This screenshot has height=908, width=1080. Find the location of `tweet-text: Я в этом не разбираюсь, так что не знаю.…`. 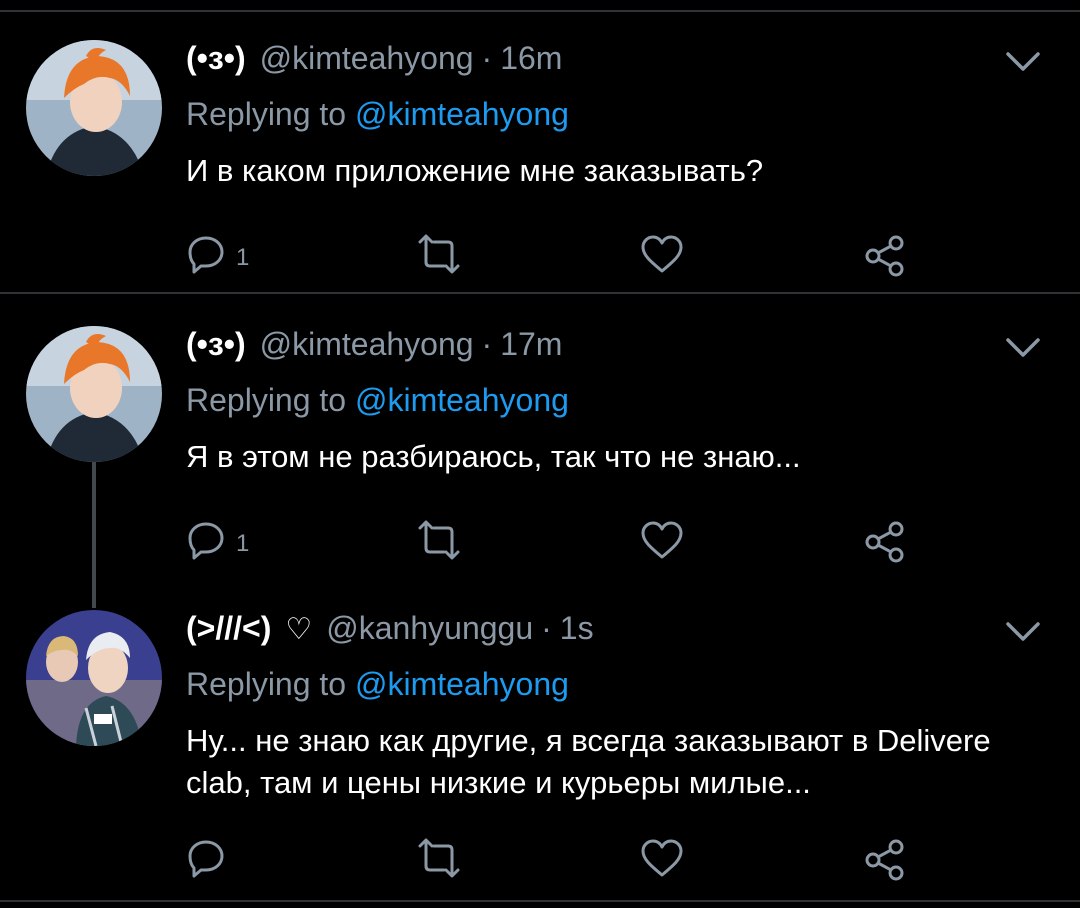

tweet-text: Я в этом не разбираюсь, так что не знаю.… is located at coordinates (493, 456).